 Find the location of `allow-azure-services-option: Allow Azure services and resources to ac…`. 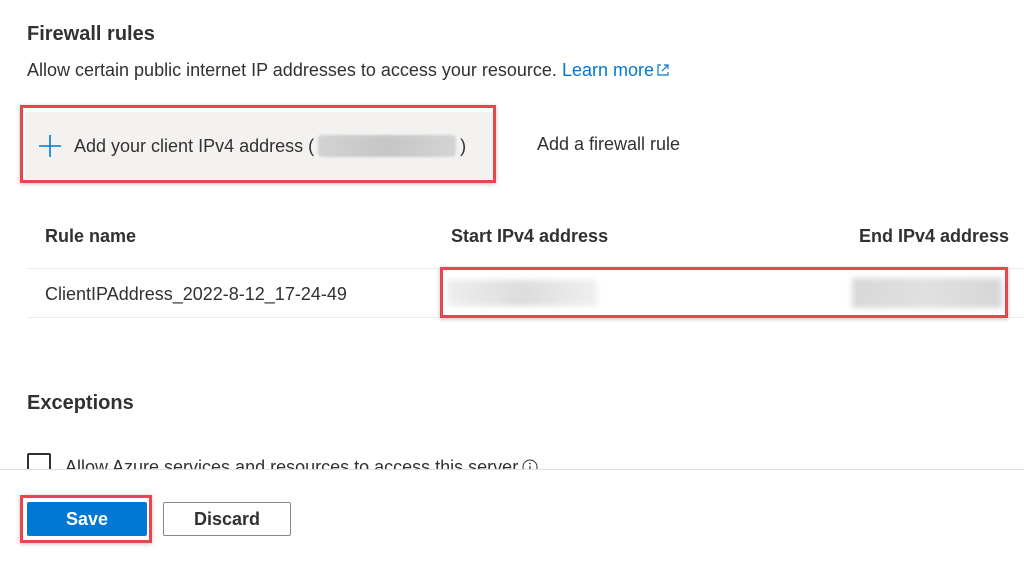

allow-azure-services-option: Allow Azure services and resources to ac… is located at coordinates (327, 461).